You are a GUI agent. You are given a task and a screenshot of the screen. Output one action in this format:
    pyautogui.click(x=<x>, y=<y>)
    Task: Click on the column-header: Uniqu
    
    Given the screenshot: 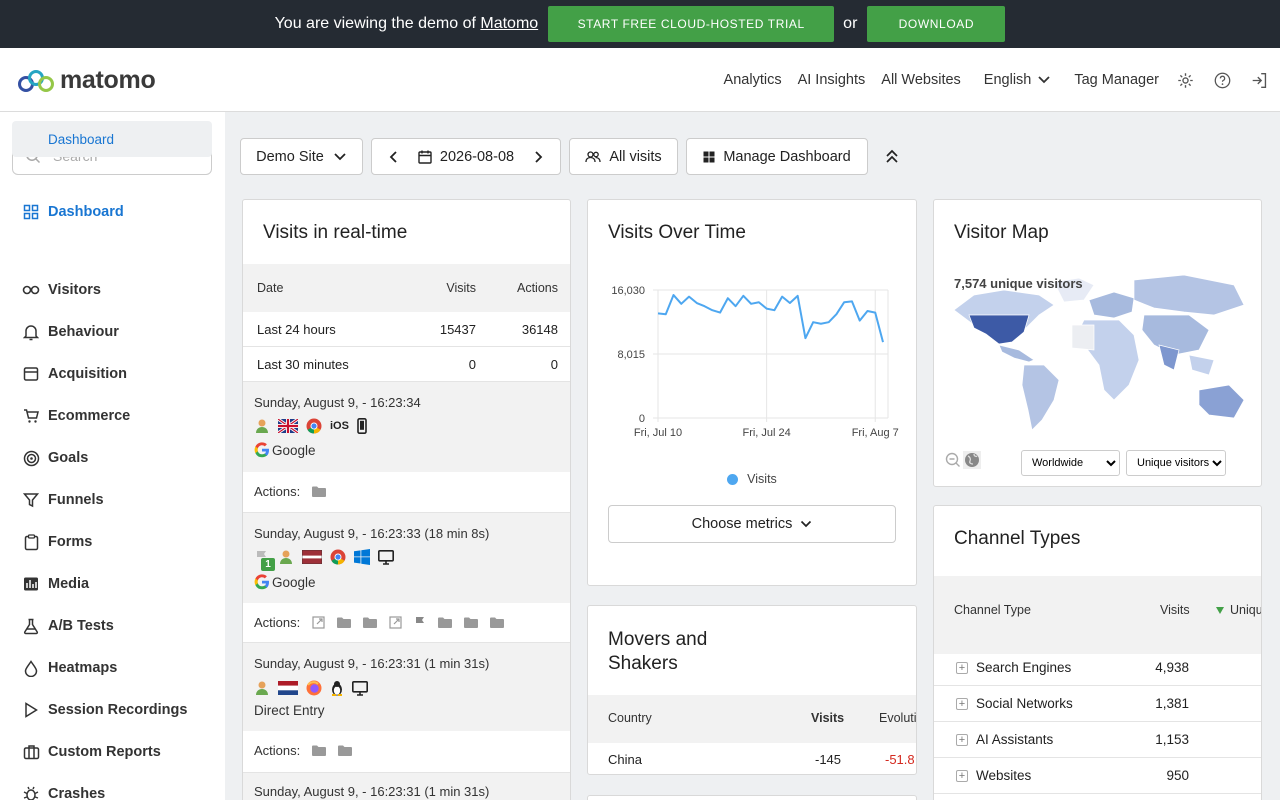 What is the action you would take?
    pyautogui.click(x=1245, y=610)
    